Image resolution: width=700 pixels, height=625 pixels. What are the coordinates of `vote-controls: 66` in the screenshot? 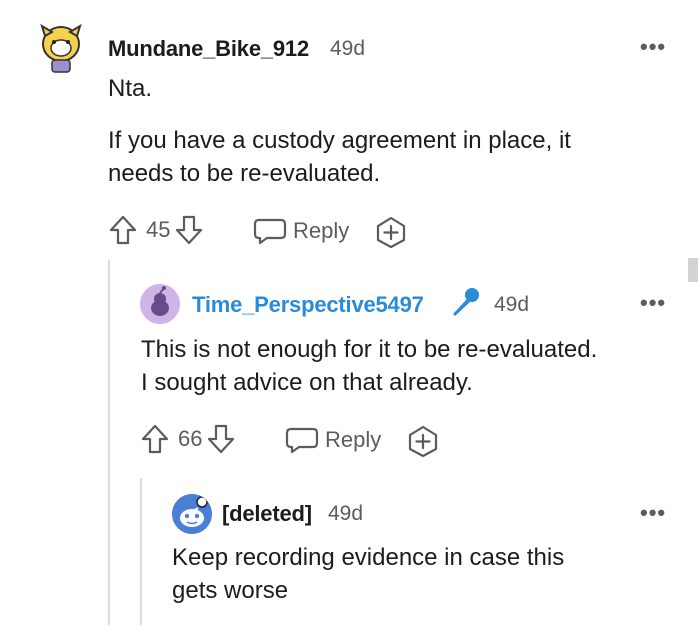 It's located at (188, 439).